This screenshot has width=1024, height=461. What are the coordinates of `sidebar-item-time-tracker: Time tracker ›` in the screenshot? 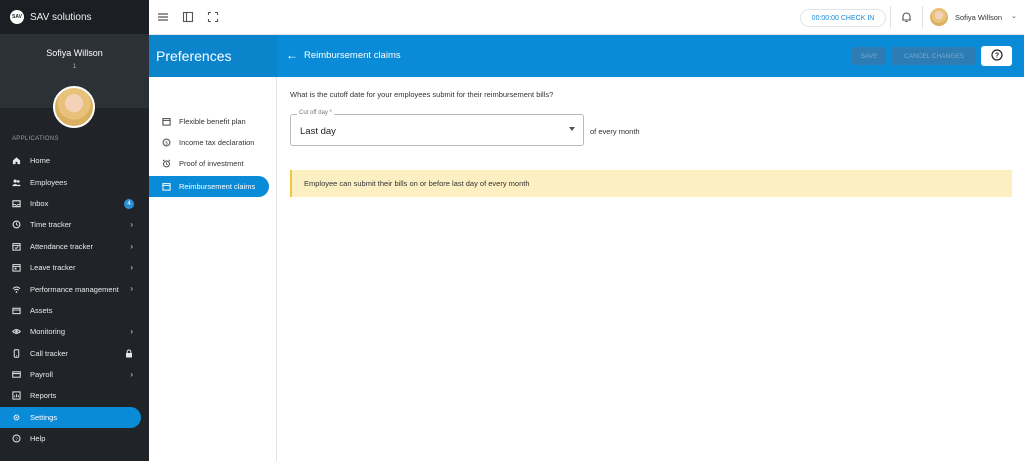 It's located at (74, 224).